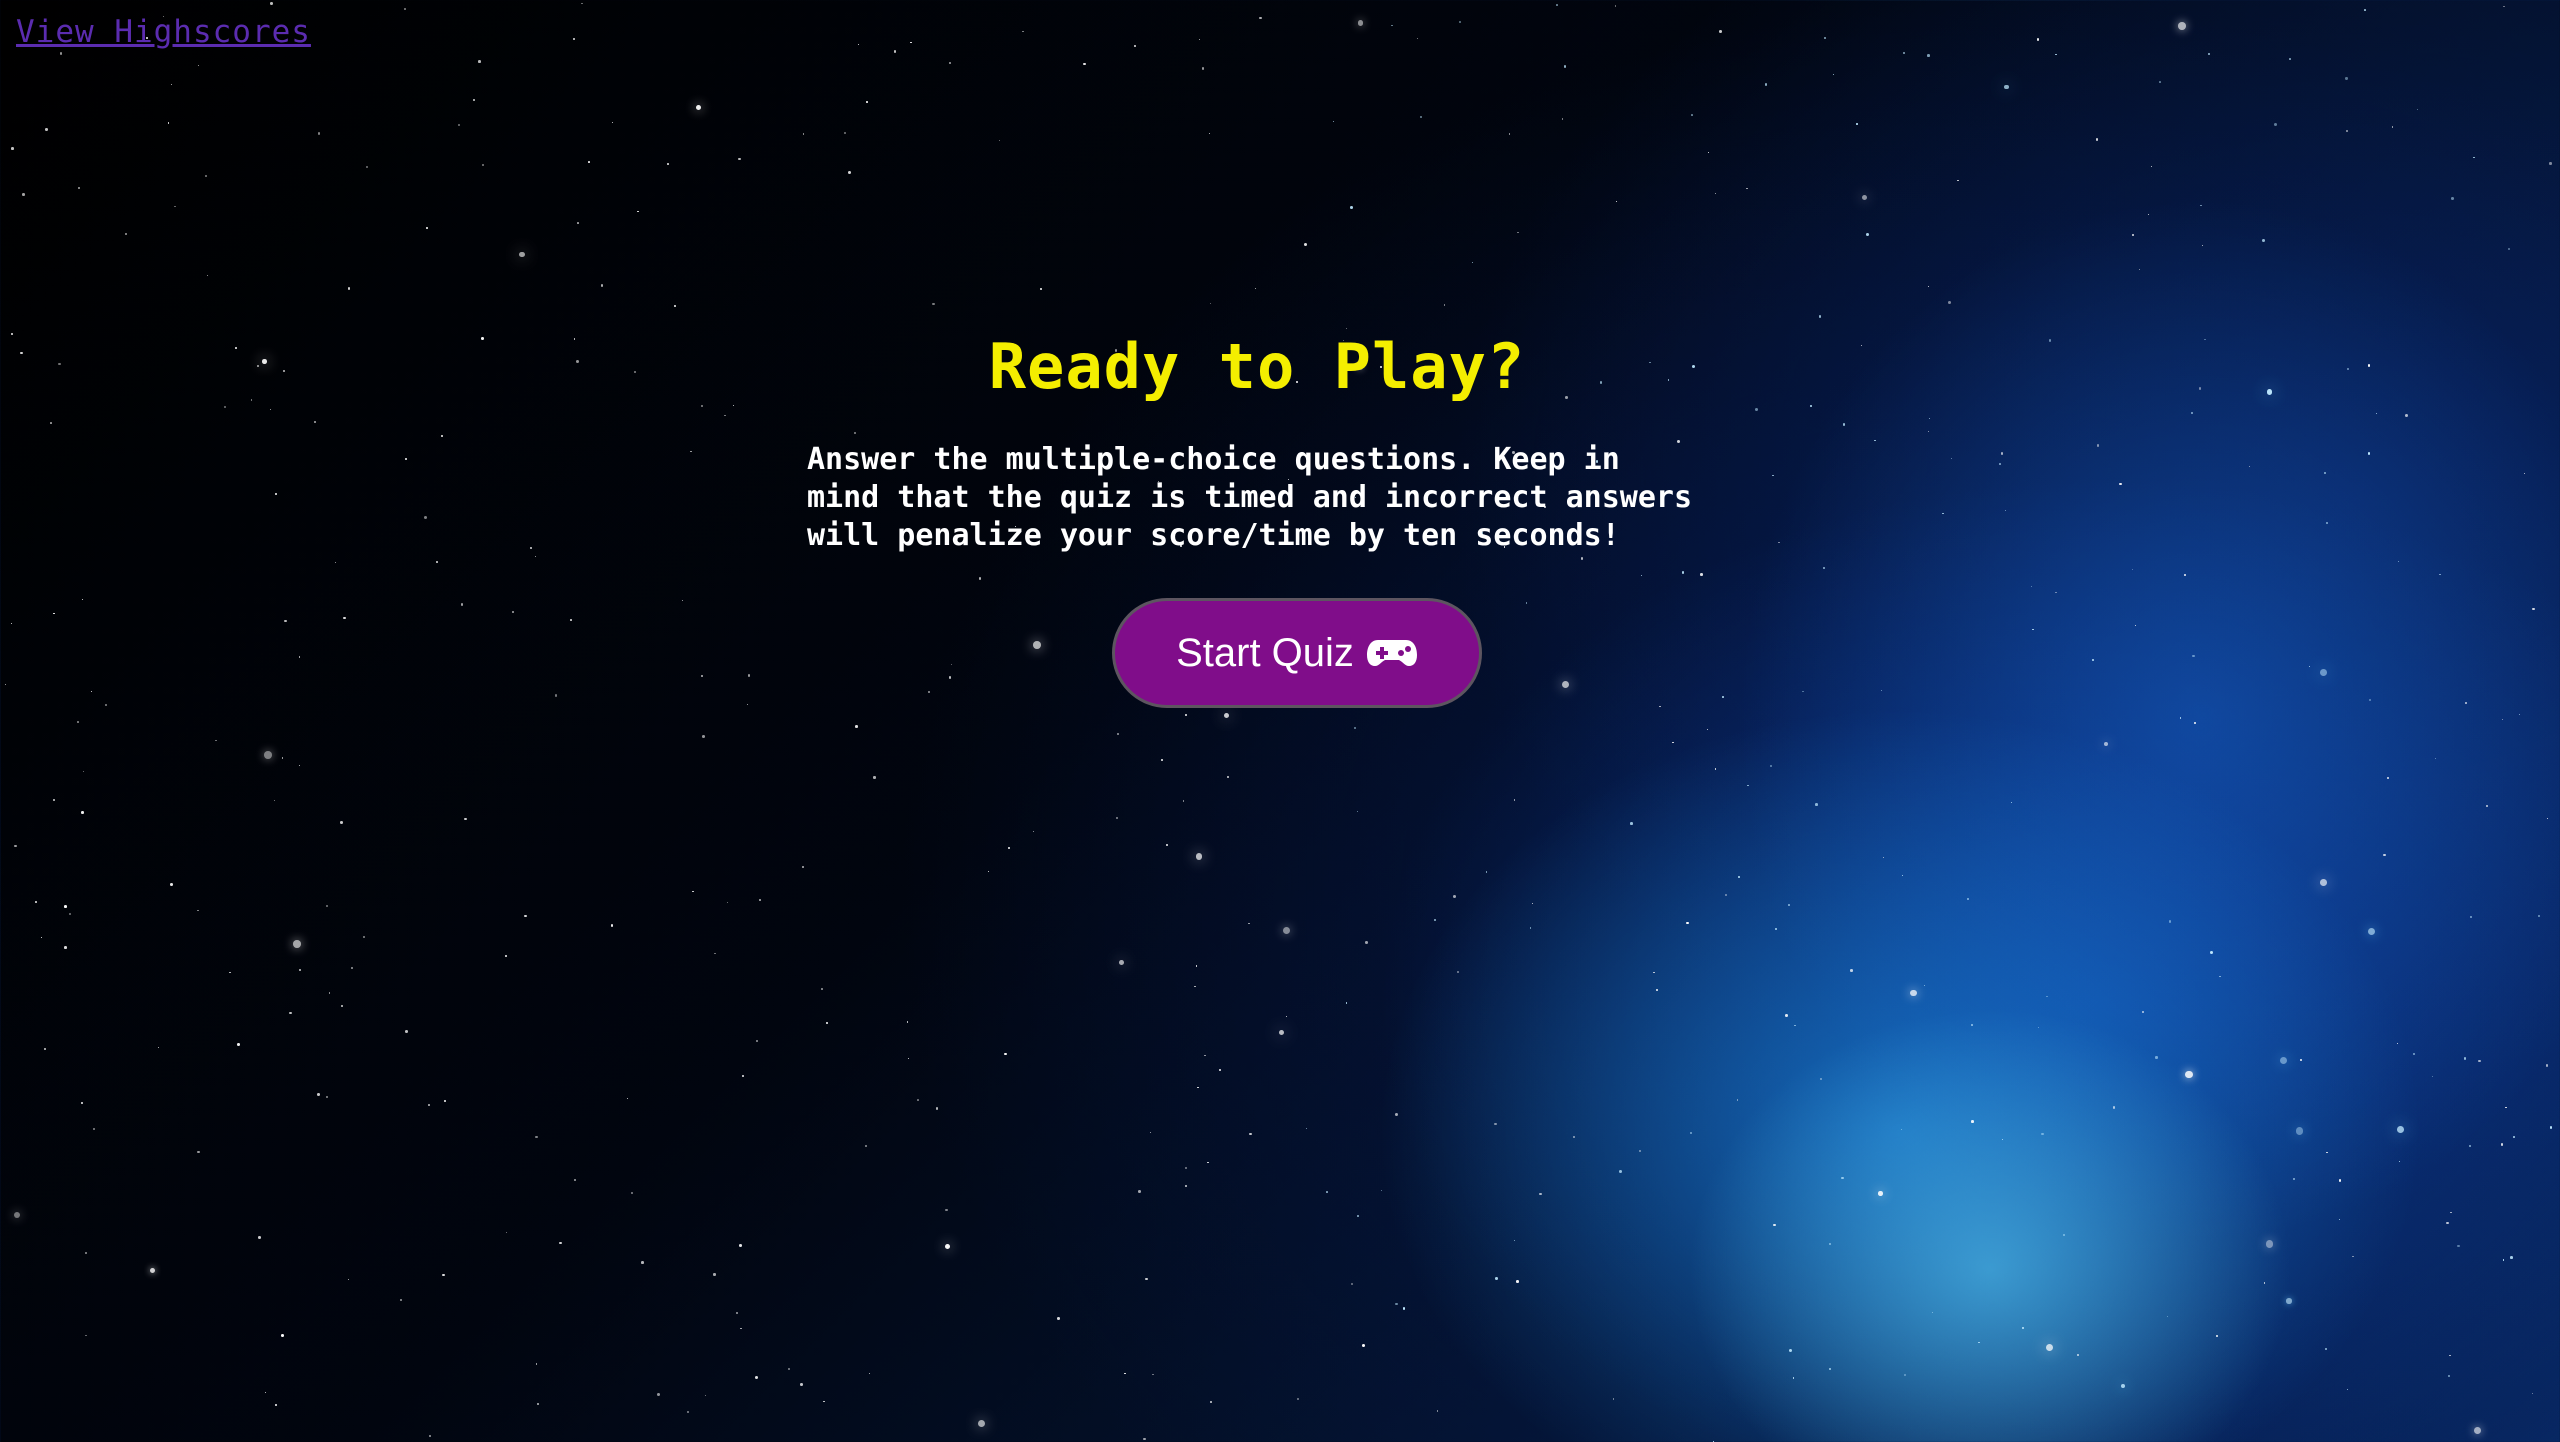  I want to click on view-highscores-link: View Highscores, so click(163, 32).